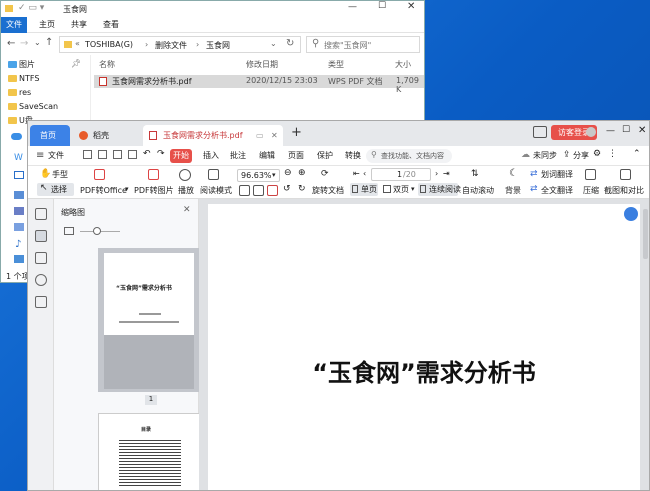 The width and height of the screenshot is (650, 491). Describe the element at coordinates (302, 173) in the screenshot. I see `zoom-in-icon: ⊕` at that location.